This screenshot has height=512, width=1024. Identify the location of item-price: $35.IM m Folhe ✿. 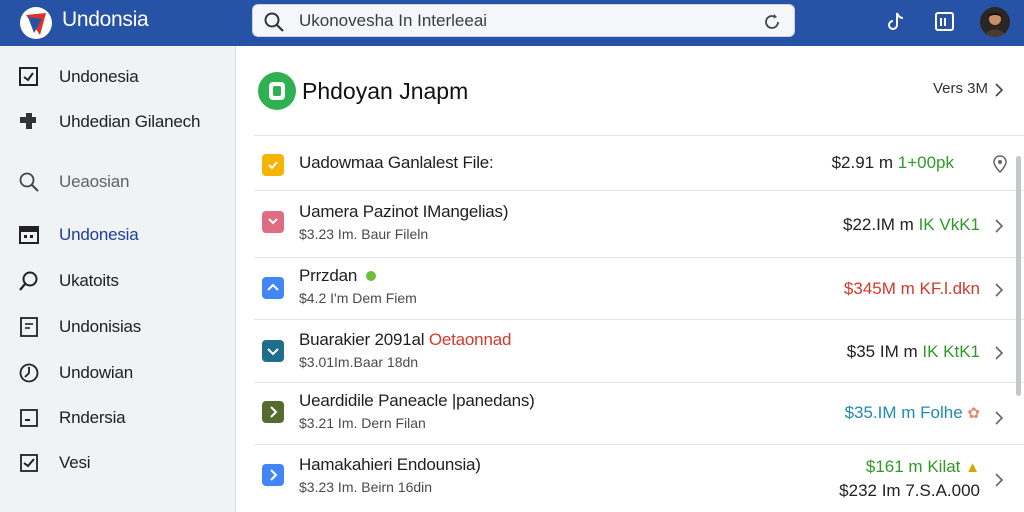
(912, 413).